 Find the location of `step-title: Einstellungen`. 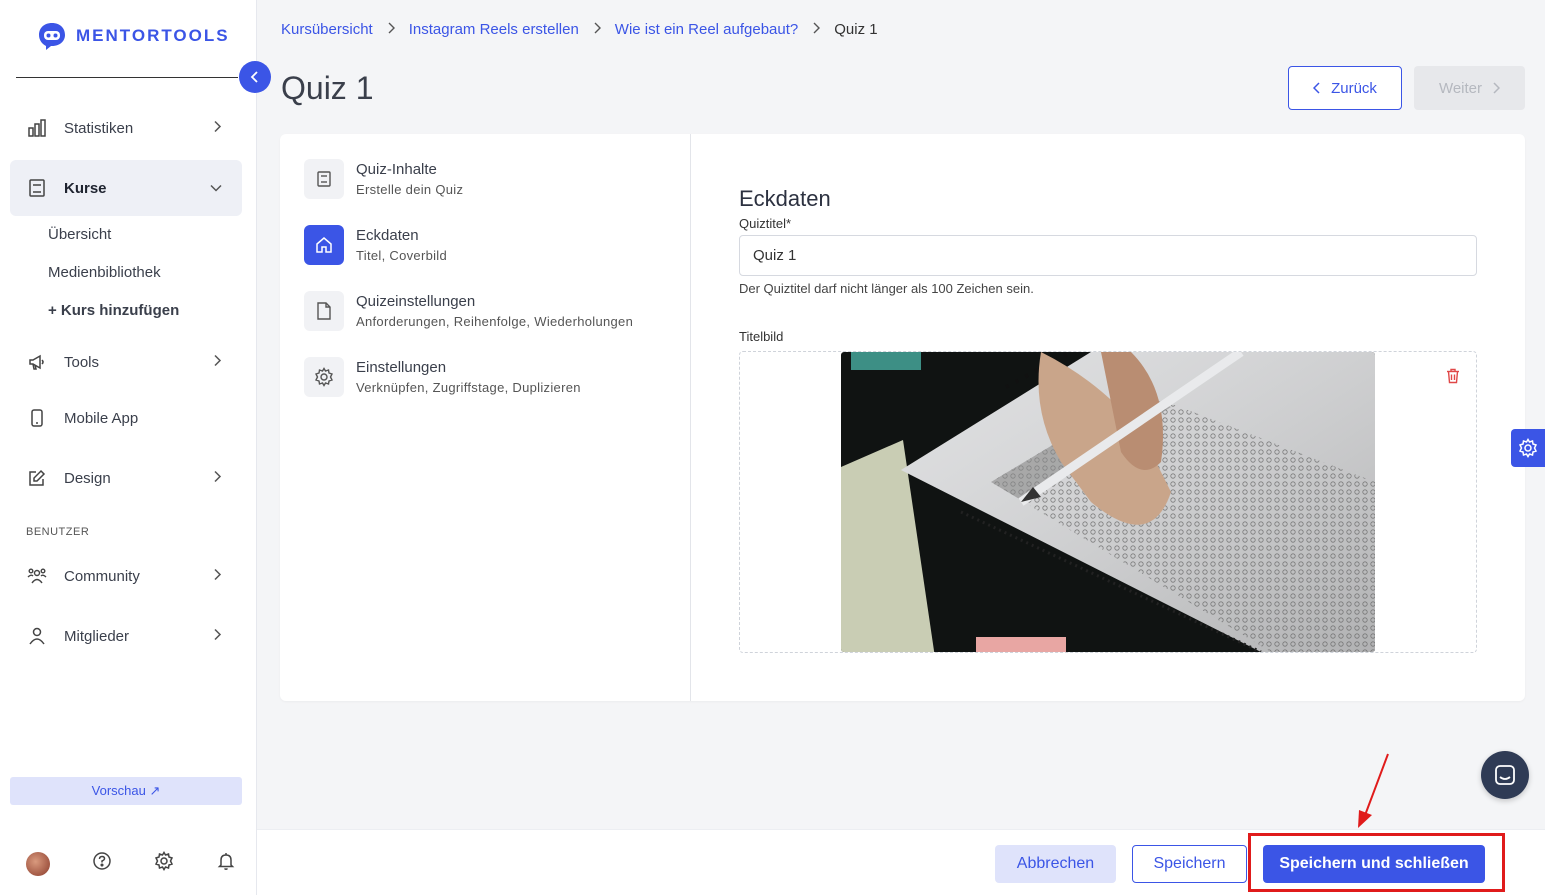

step-title: Einstellungen is located at coordinates (401, 367).